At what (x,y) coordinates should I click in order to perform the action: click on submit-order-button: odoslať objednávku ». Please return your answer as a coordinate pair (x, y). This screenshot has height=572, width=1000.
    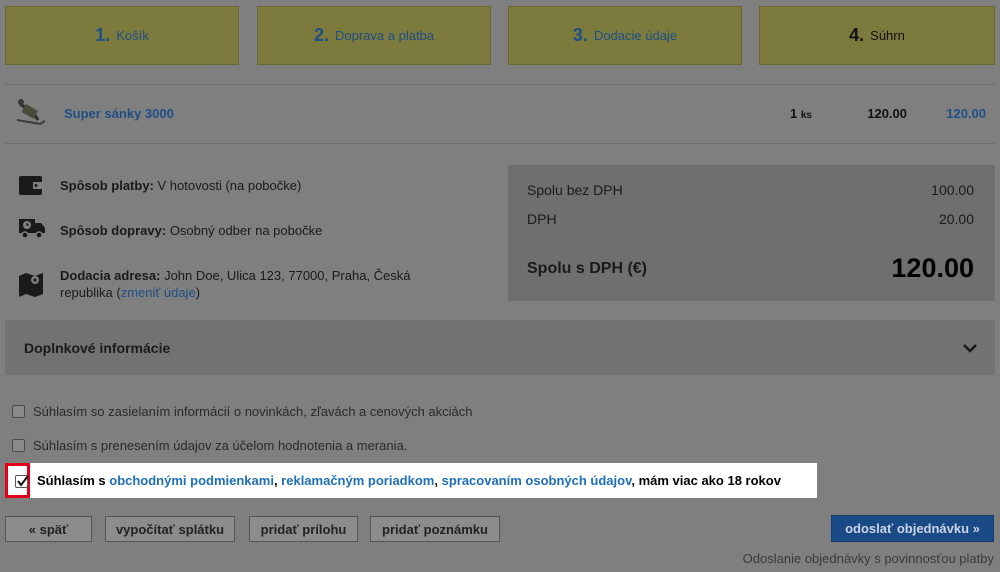
    Looking at the image, I should click on (912, 528).